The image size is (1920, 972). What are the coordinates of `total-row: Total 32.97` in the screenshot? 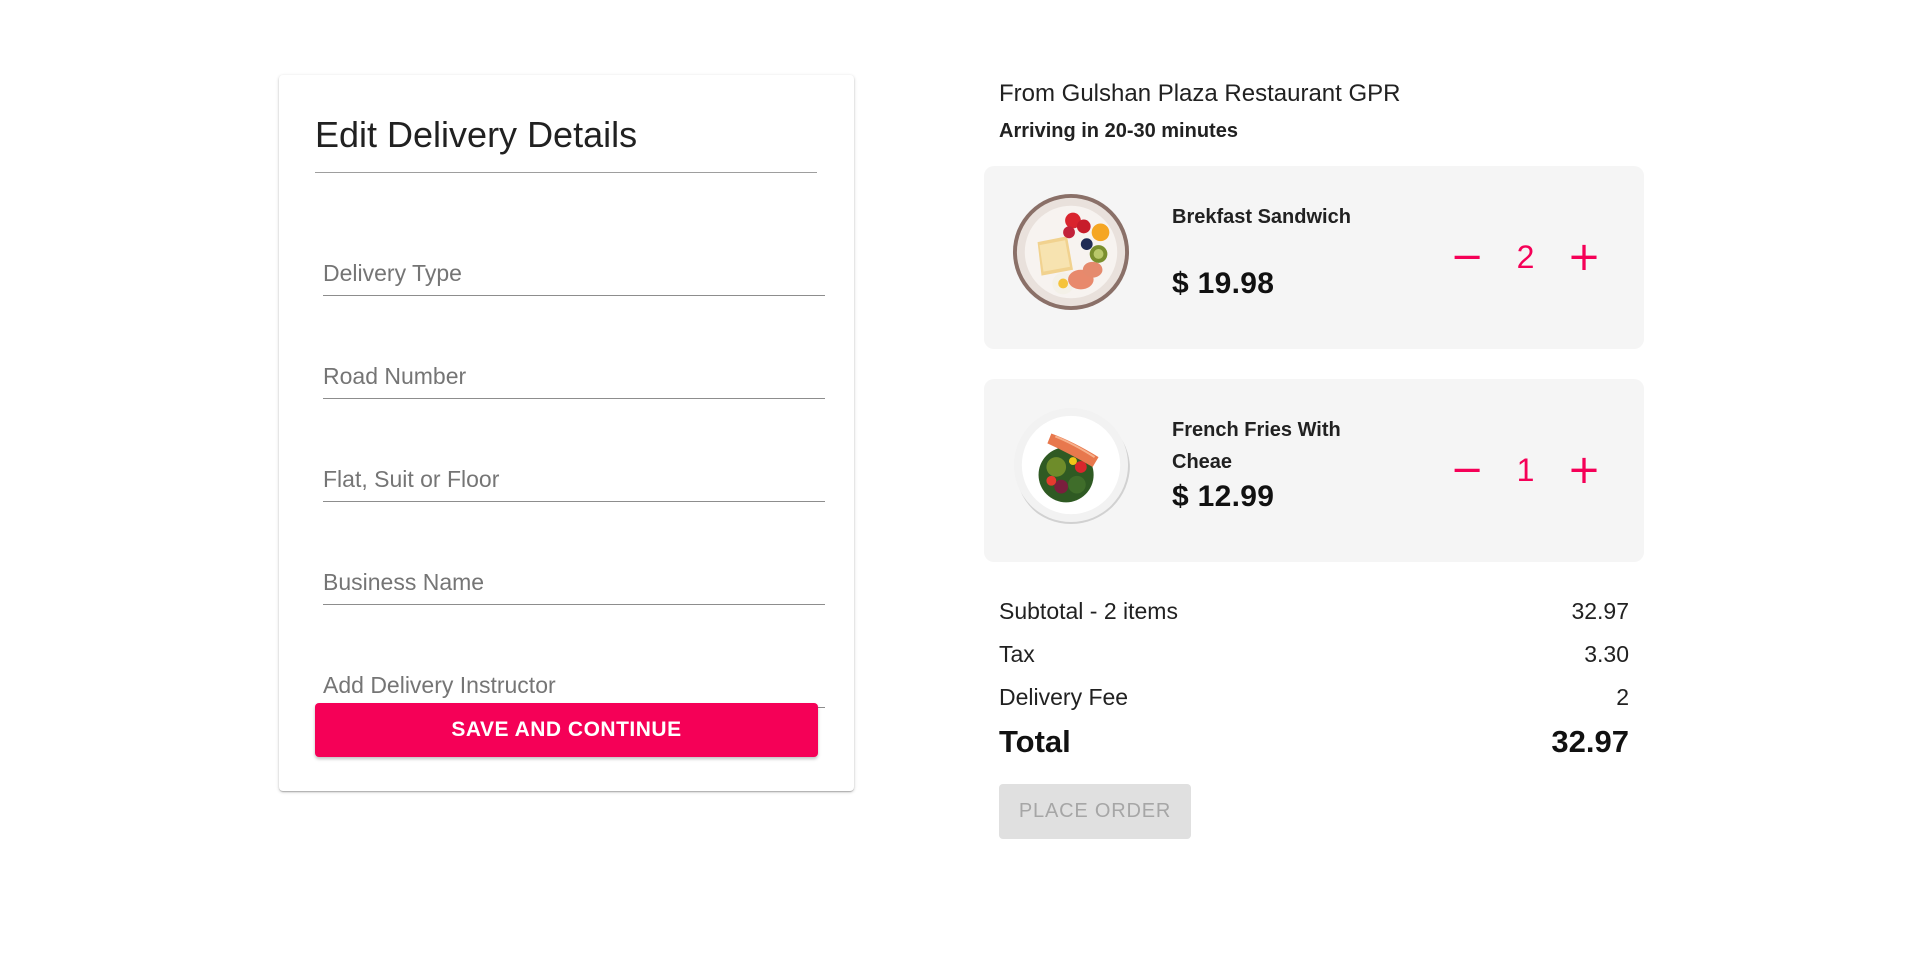 It's located at (1314, 742).